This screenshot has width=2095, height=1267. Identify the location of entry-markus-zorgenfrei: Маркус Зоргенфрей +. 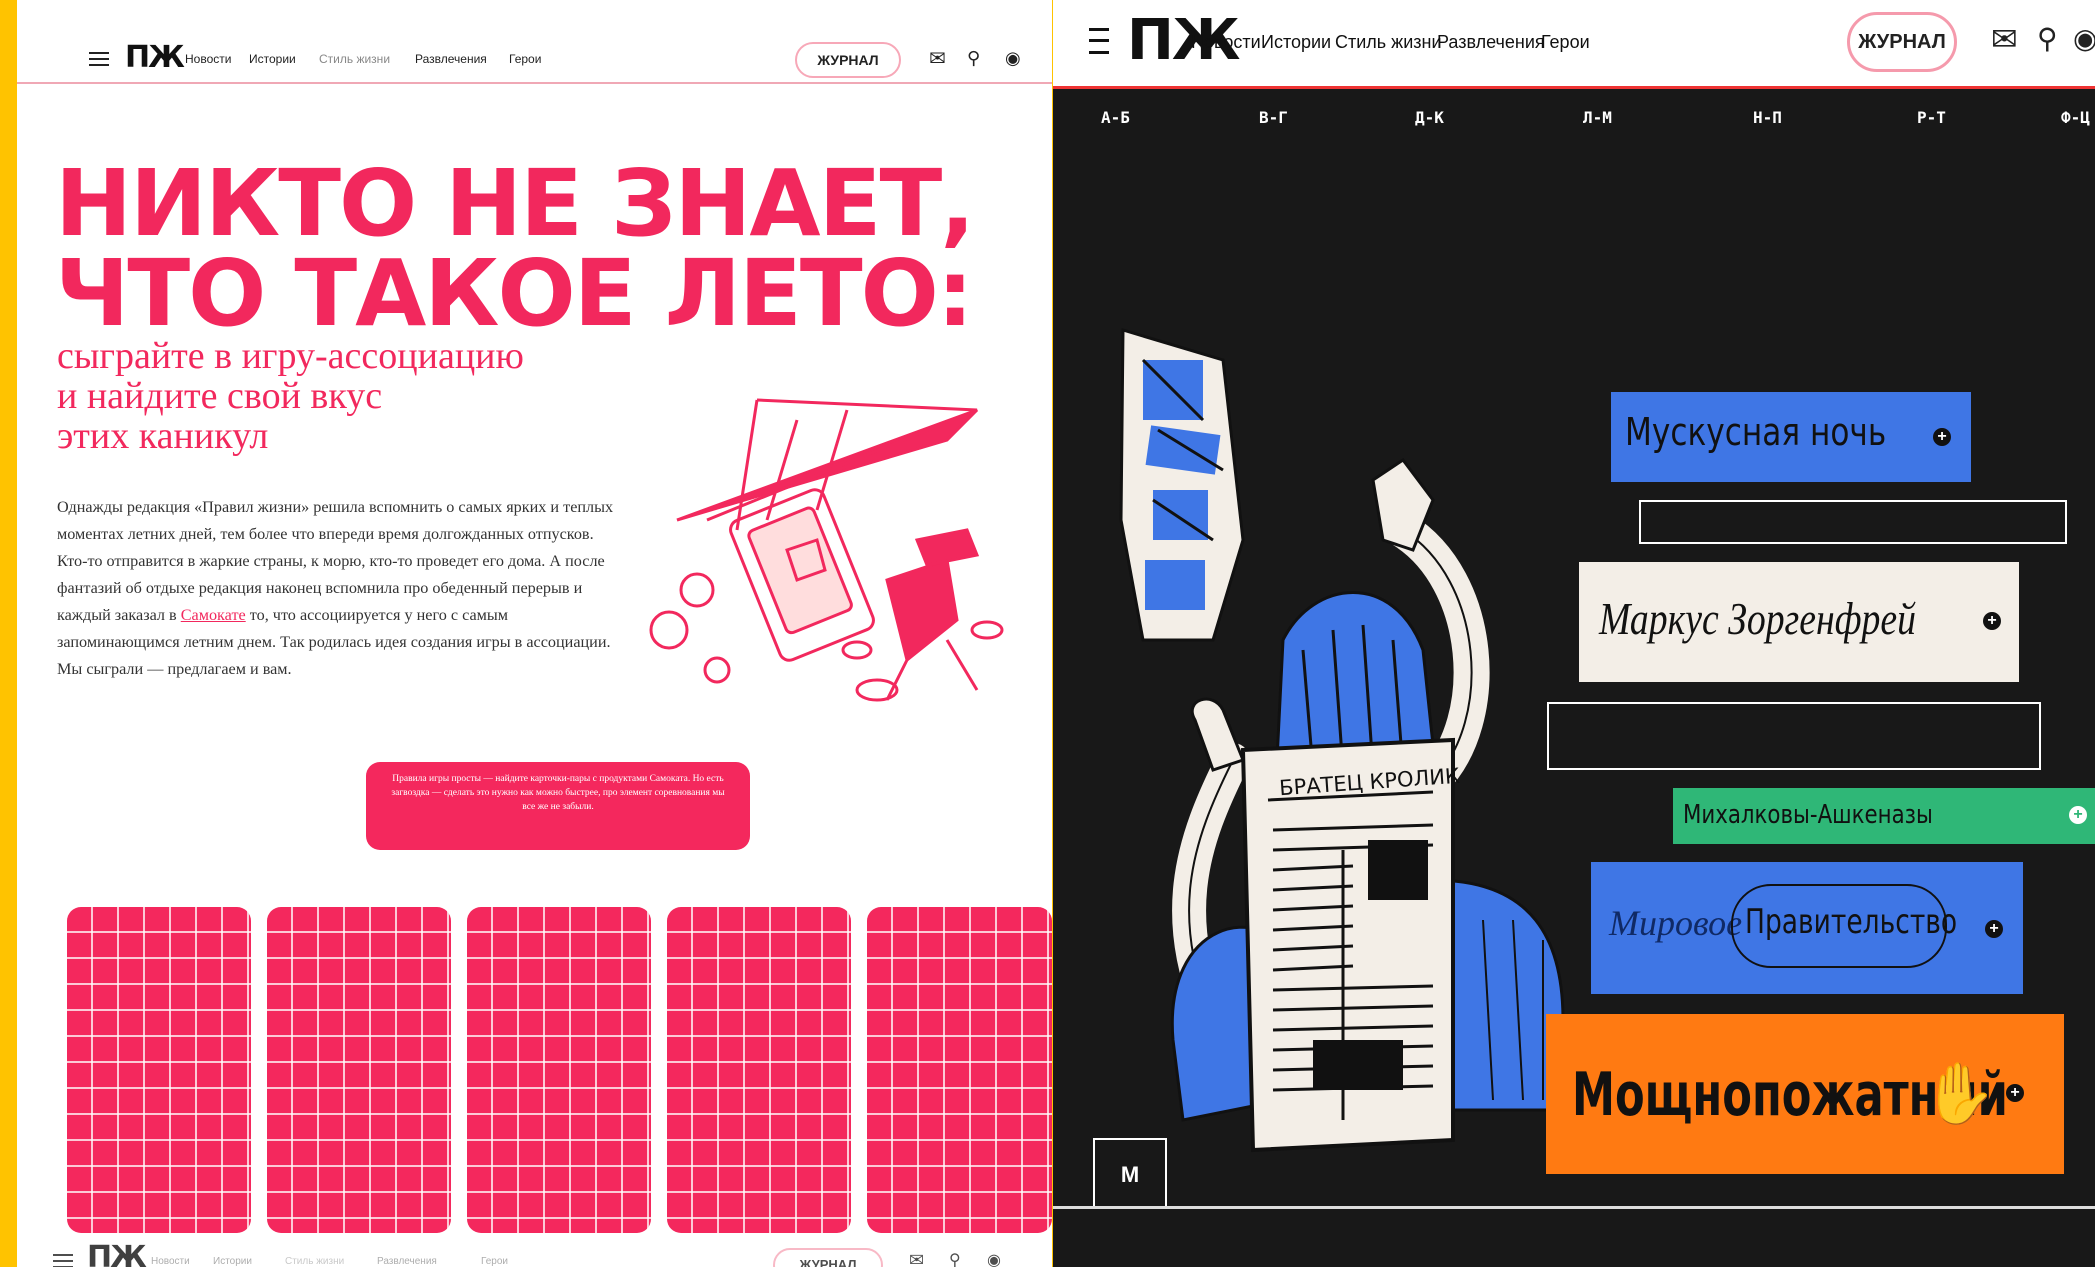
(1799, 622).